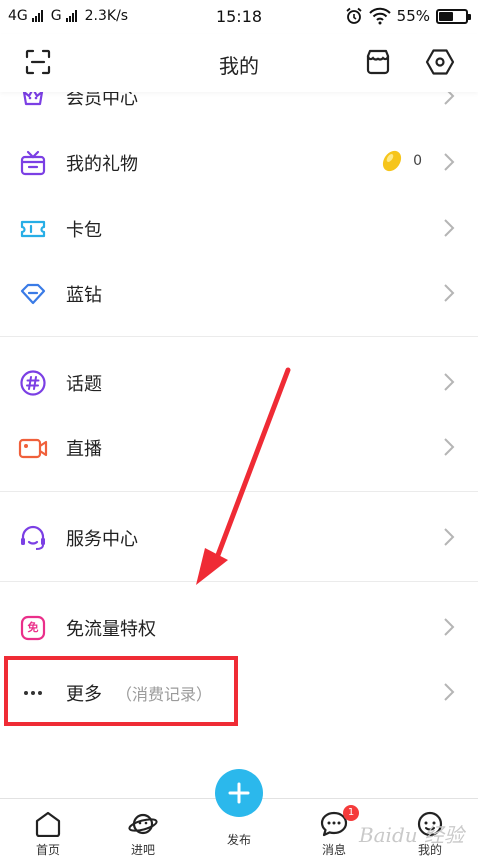  What do you see at coordinates (102, 164) in the screenshot?
I see `gifts-label: 我的礼物` at bounding box center [102, 164].